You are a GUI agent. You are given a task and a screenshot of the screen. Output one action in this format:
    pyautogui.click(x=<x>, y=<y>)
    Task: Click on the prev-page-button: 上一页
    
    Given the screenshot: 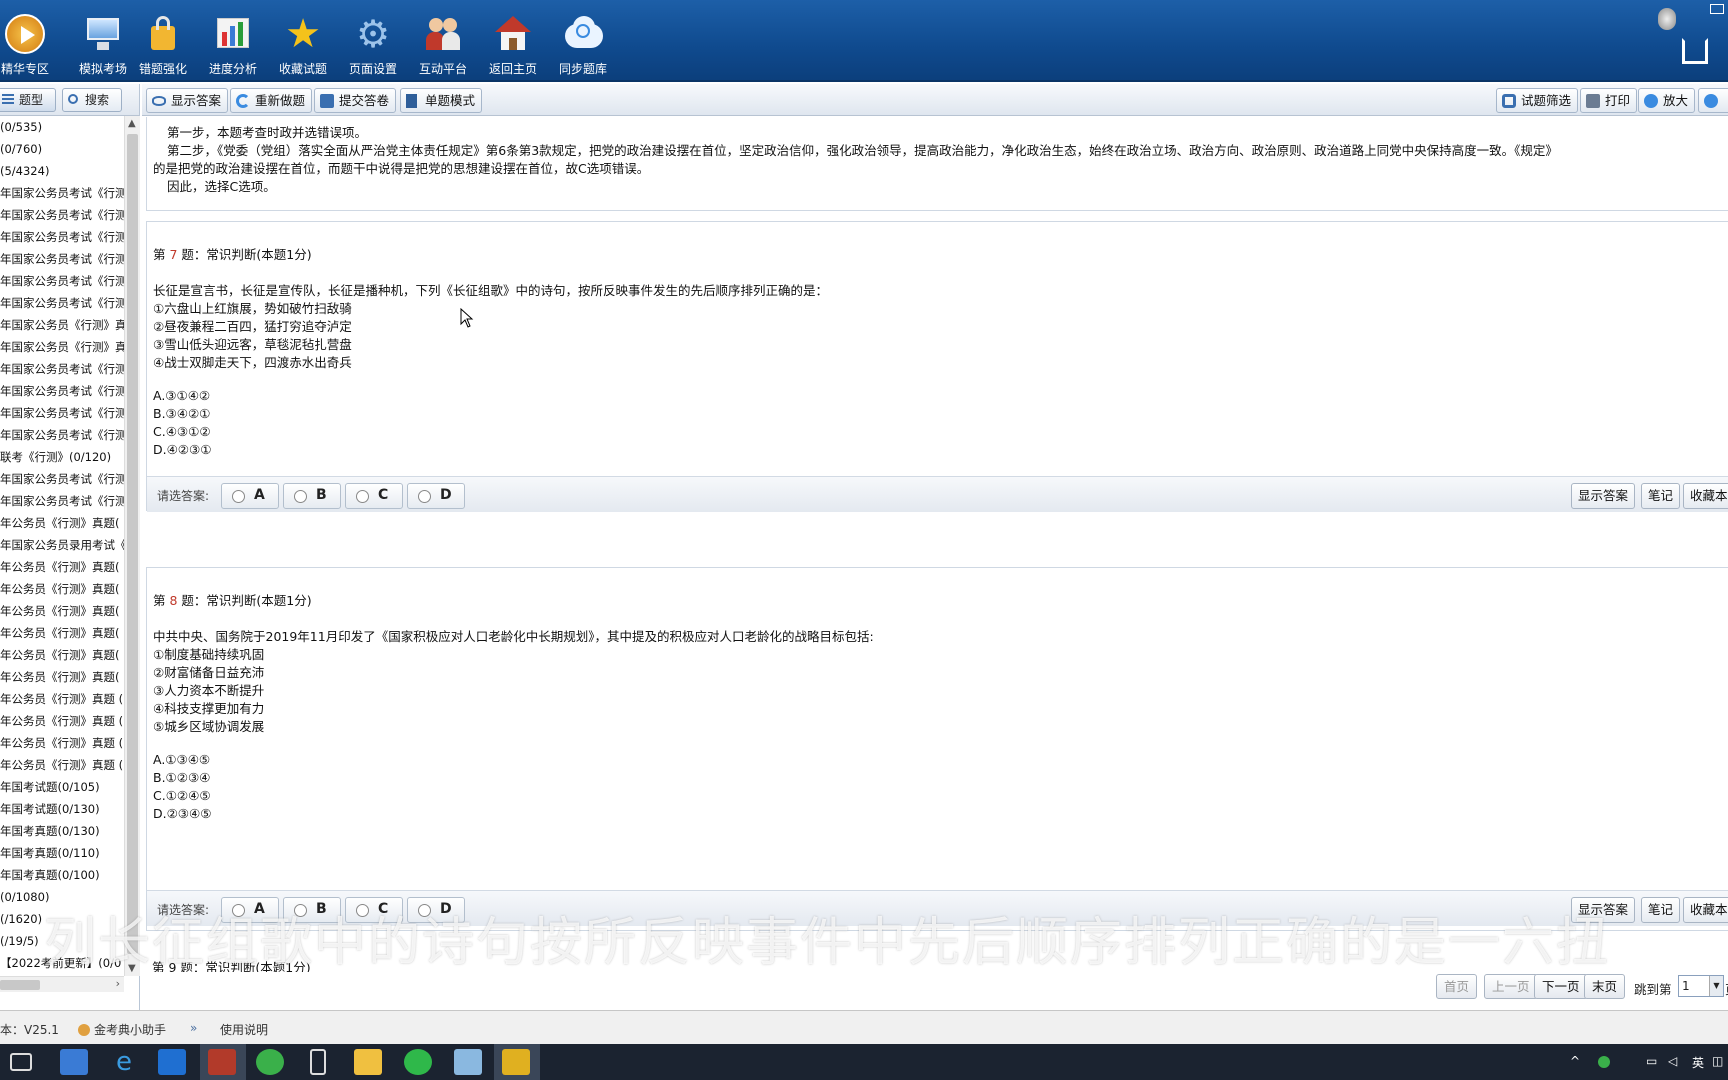 What is the action you would take?
    pyautogui.click(x=1511, y=986)
    